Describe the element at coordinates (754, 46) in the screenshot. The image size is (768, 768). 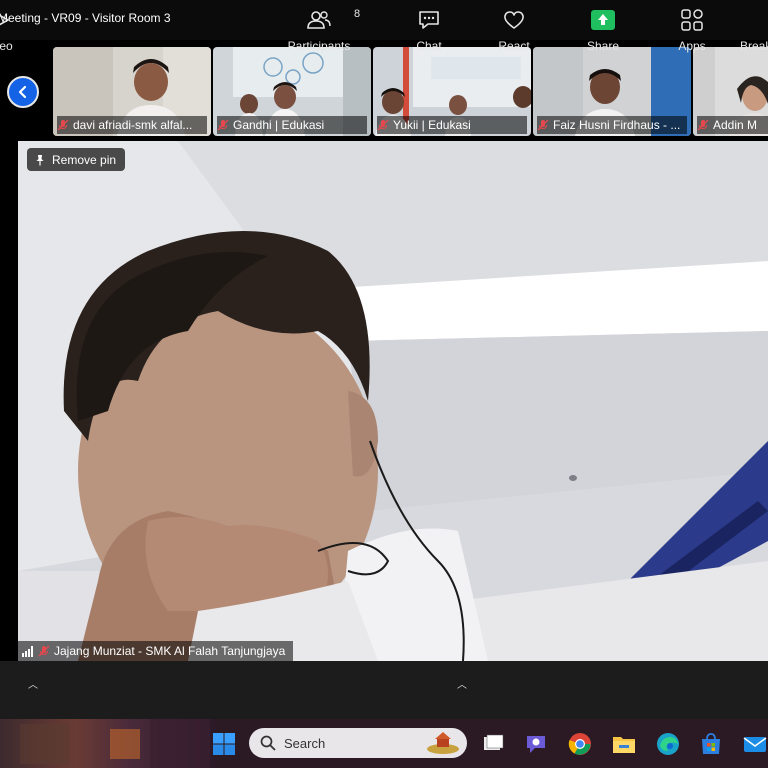
I see `breakout-label: Break` at that location.